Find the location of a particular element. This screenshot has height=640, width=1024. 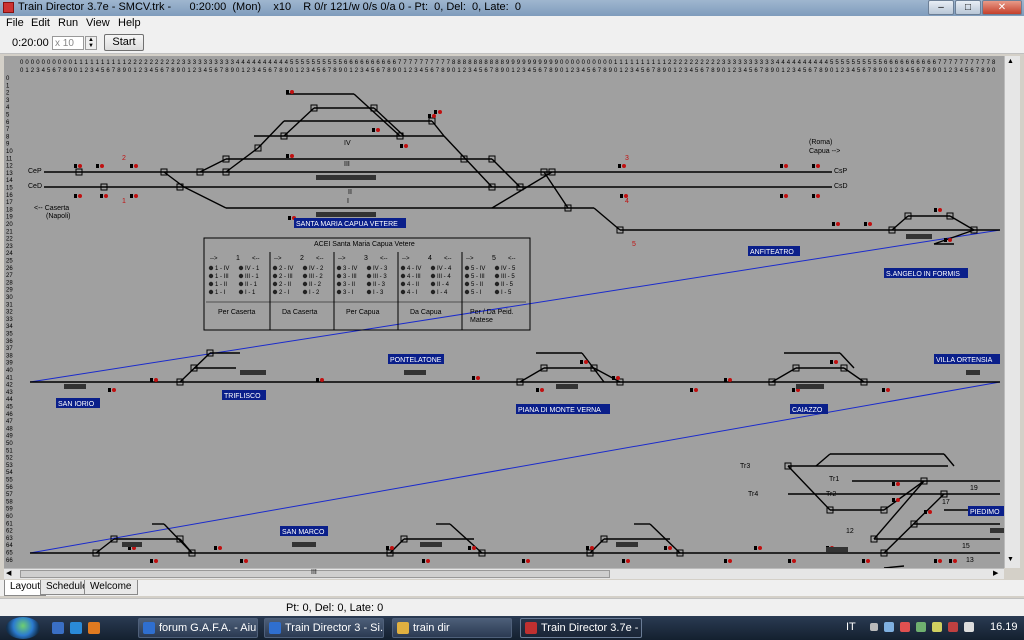

menu-view: View is located at coordinates (98, 23).